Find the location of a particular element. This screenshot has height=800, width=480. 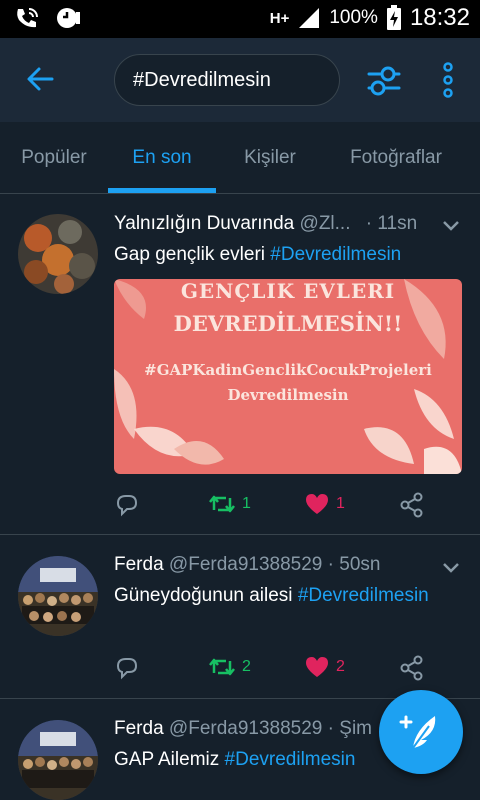

like-button: 1 is located at coordinates (324, 504).